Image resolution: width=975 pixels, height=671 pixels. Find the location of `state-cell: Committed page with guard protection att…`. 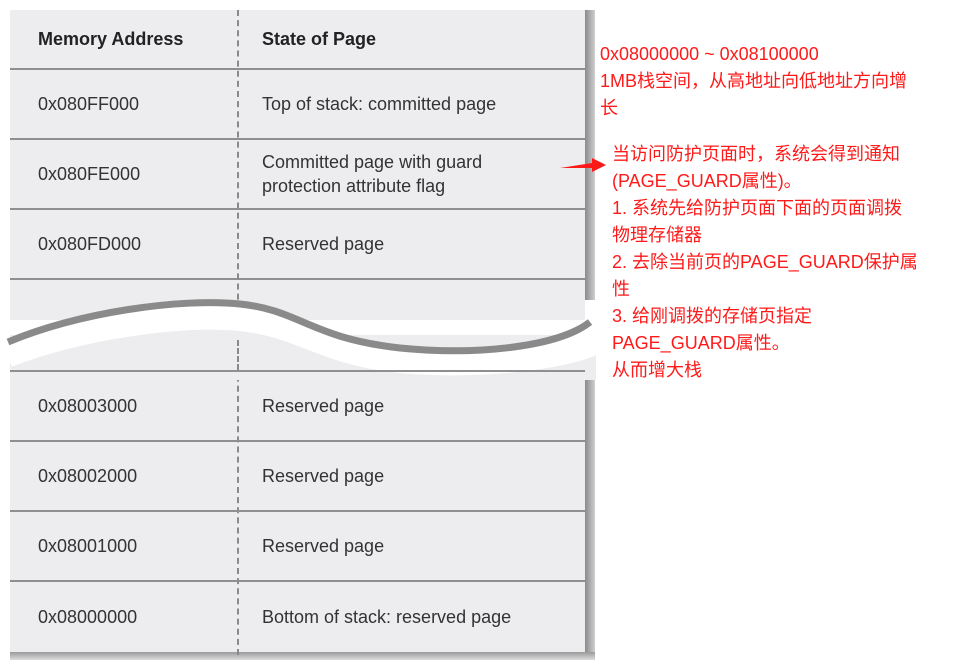

state-cell: Committed page with guard protection att… is located at coordinates (372, 174).